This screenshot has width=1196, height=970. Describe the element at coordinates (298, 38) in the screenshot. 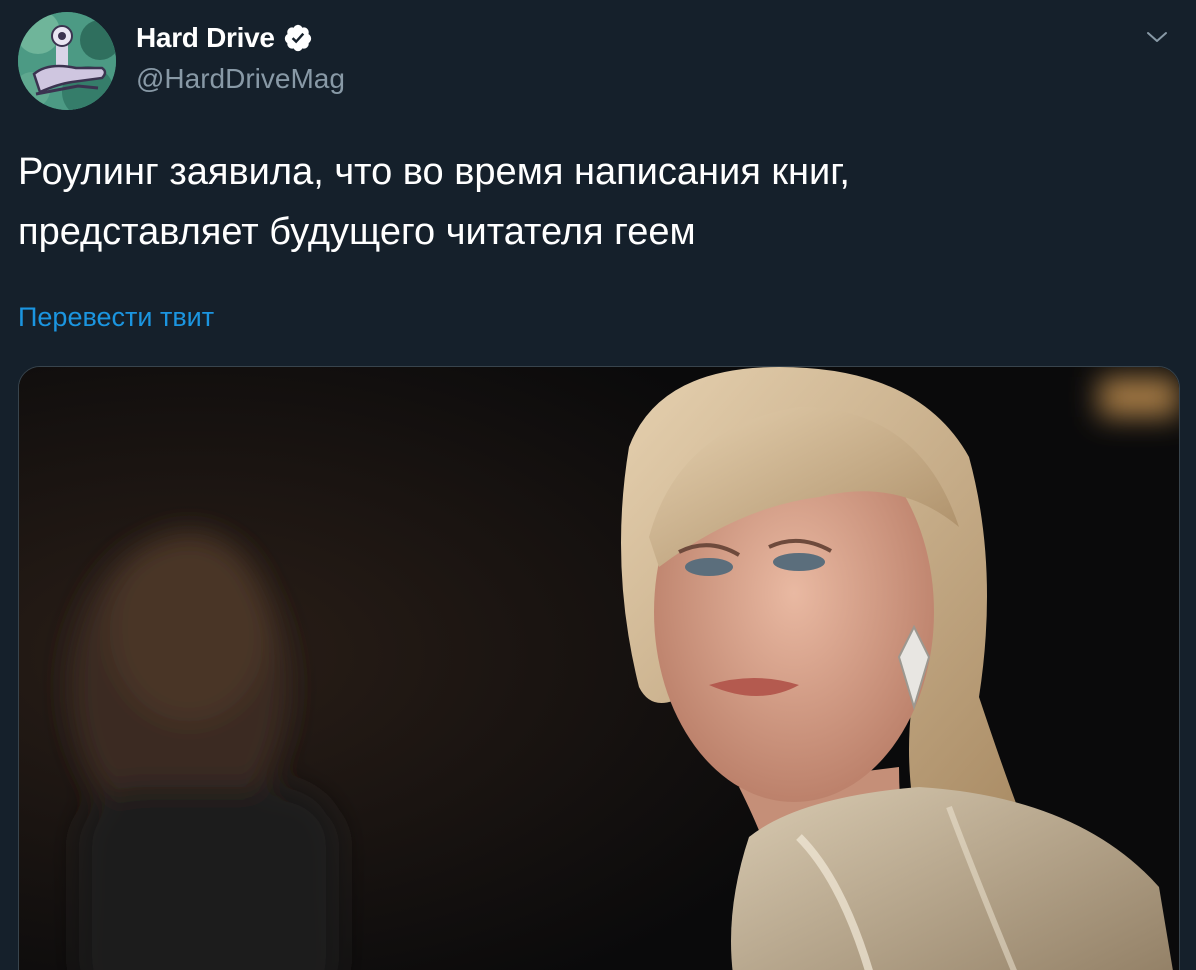

I see `verified-badge-icon` at that location.